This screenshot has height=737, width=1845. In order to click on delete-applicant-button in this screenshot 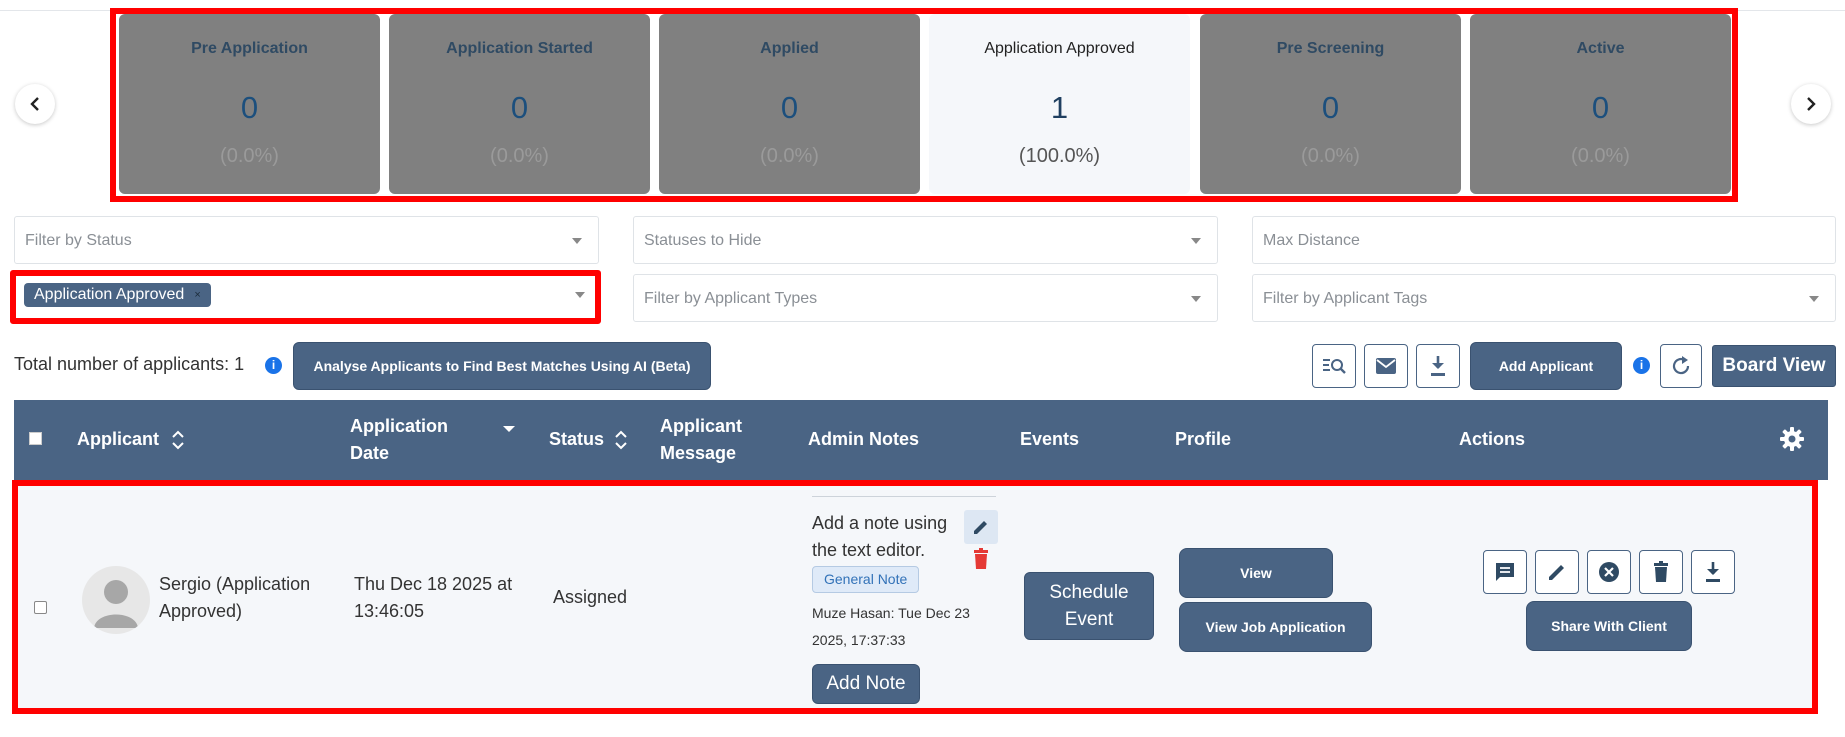, I will do `click(1661, 572)`.